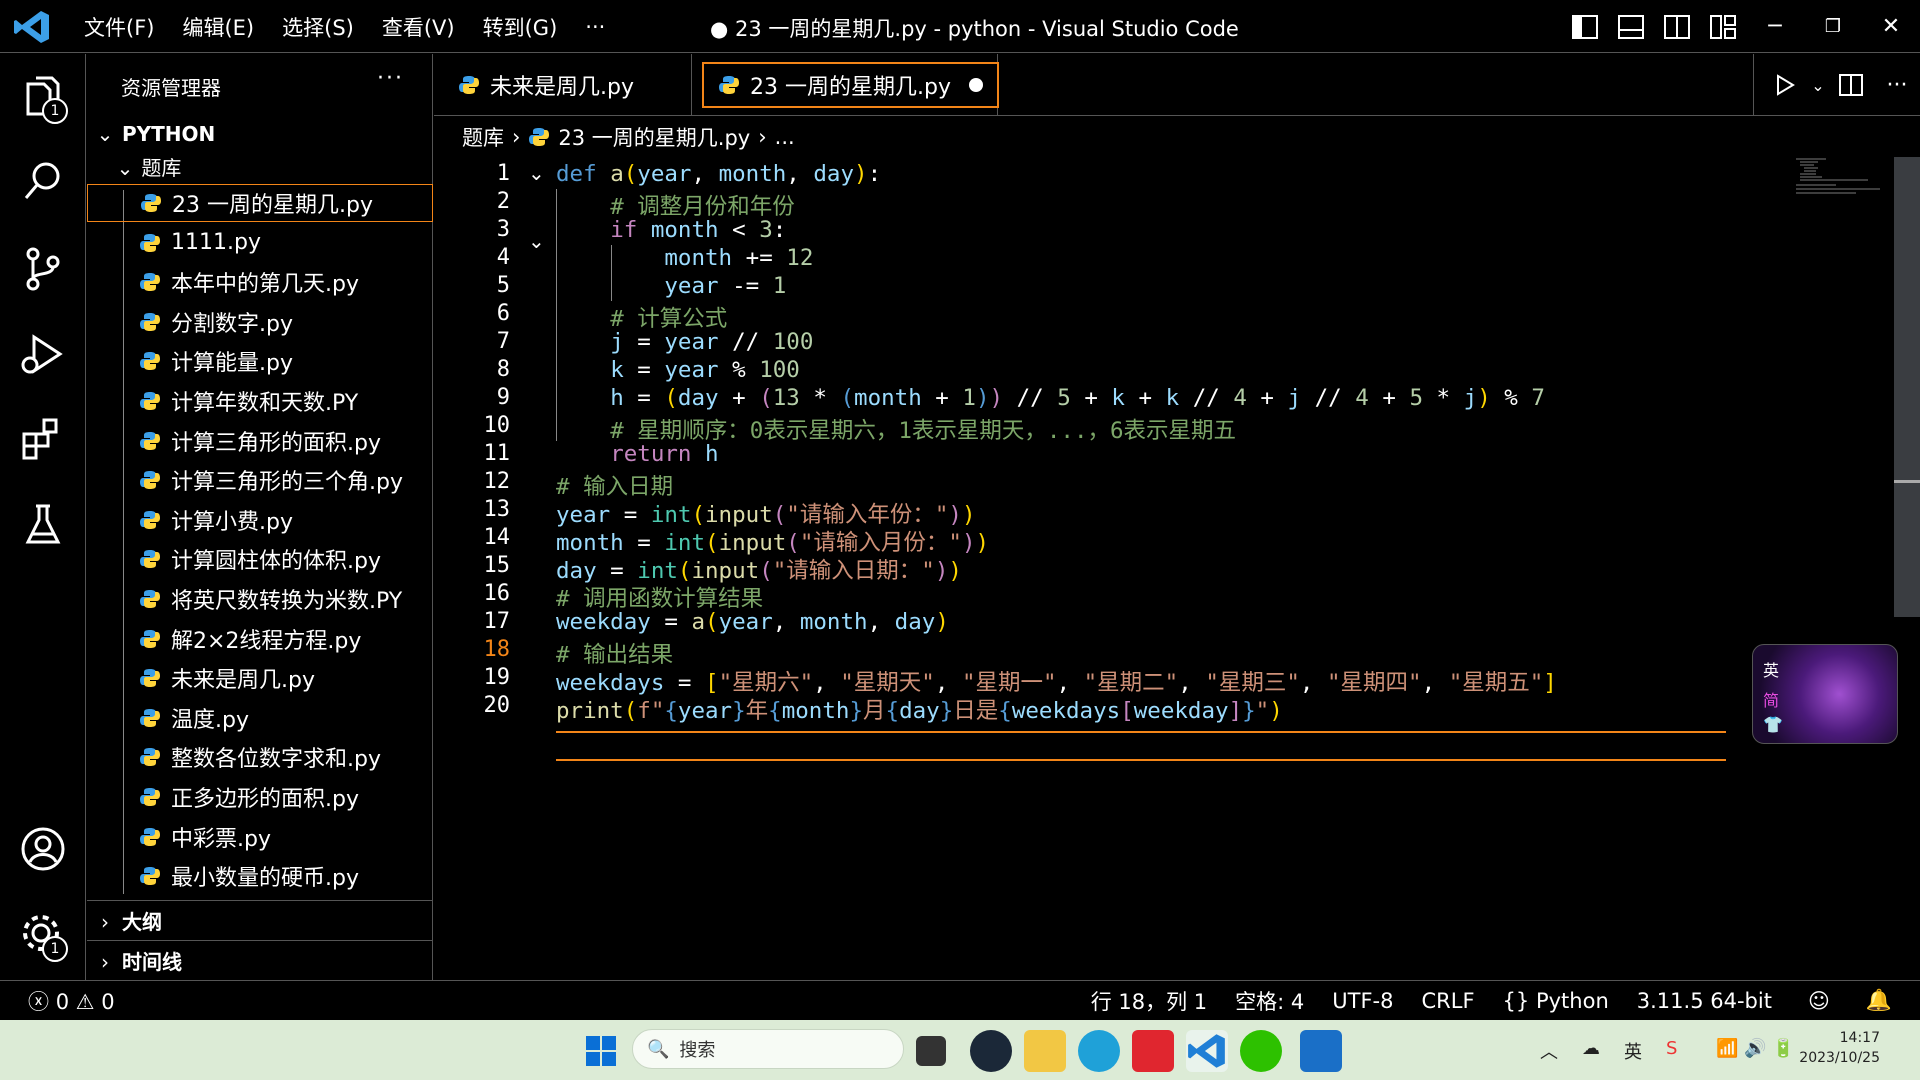 Image resolution: width=1920 pixels, height=1080 pixels. I want to click on problems-indicator: ⓧ 0 ⚠ 0, so click(71, 1001).